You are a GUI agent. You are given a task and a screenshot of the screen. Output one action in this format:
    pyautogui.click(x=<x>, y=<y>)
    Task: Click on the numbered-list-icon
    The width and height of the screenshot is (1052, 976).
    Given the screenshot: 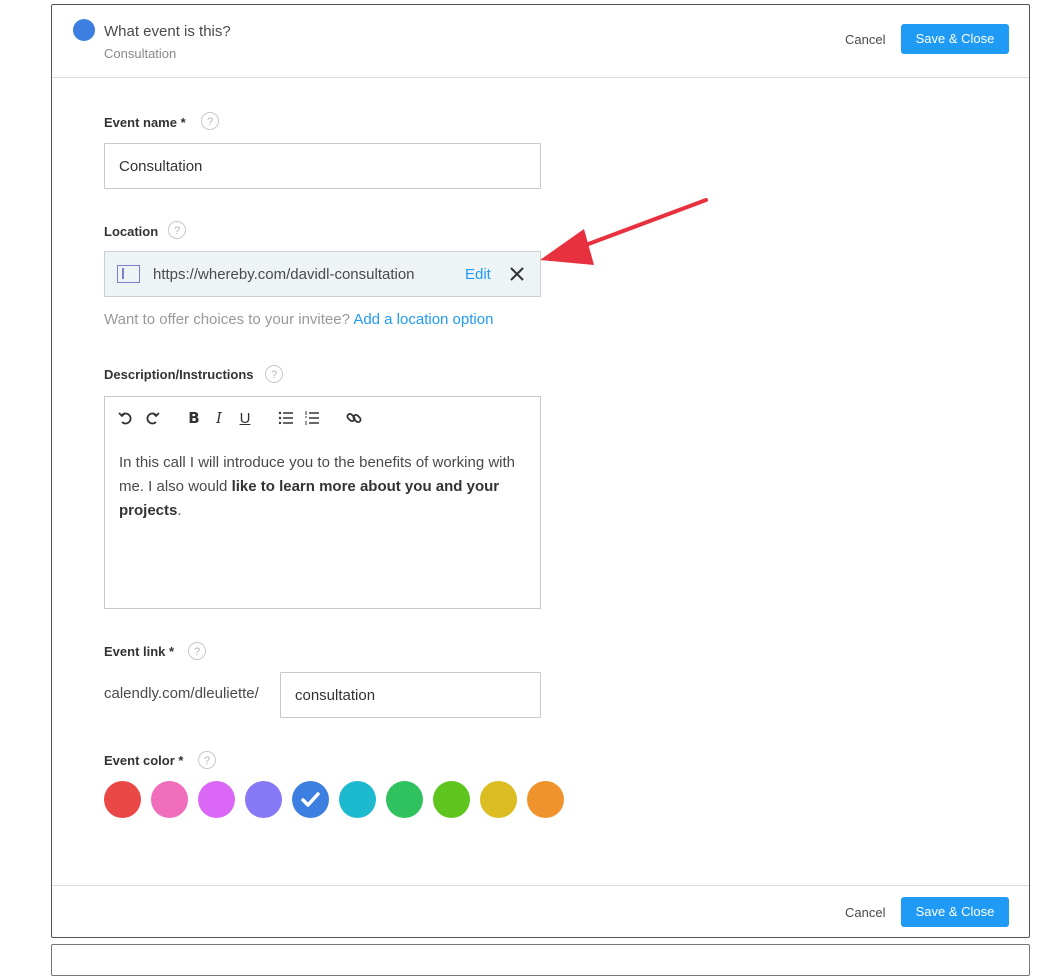 What is the action you would take?
    pyautogui.click(x=312, y=418)
    